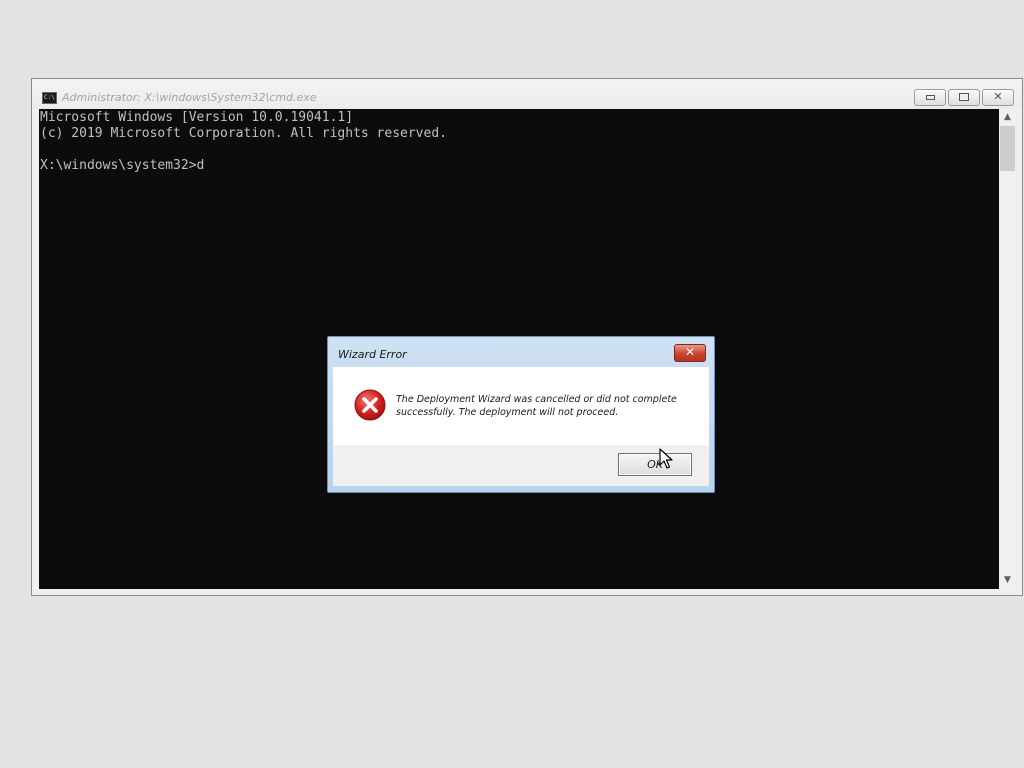 Image resolution: width=1024 pixels, height=768 pixels. Describe the element at coordinates (372, 354) in the screenshot. I see `dialog-title: Wizard Error` at that location.